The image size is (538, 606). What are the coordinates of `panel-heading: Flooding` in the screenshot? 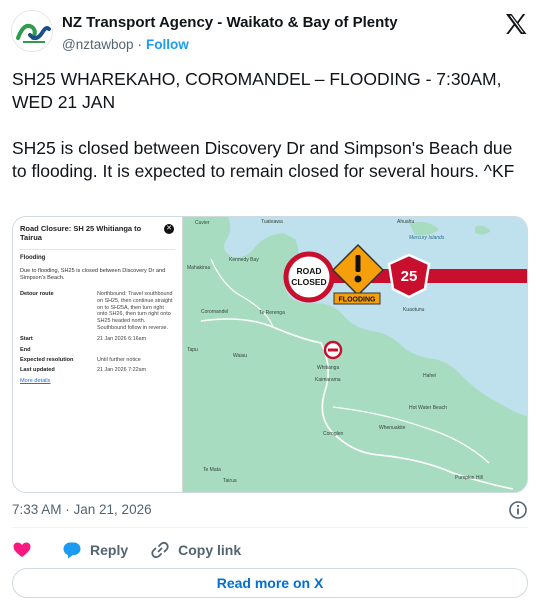 It's located at (33, 258).